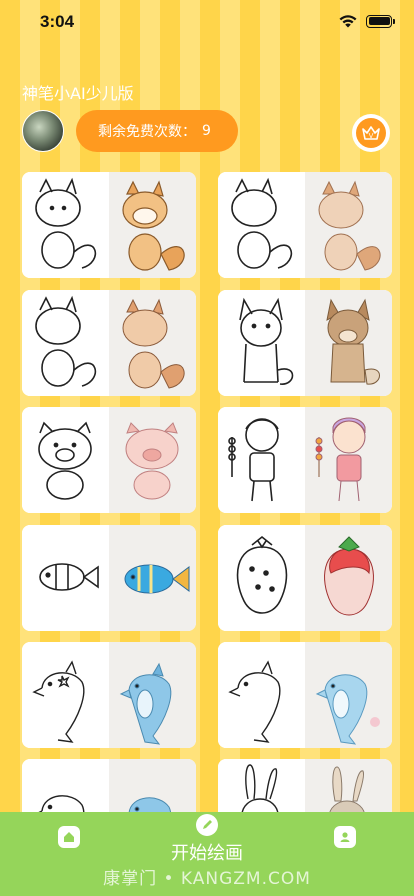 The width and height of the screenshot is (414, 896). What do you see at coordinates (345, 837) in the screenshot?
I see `user-icon` at bounding box center [345, 837].